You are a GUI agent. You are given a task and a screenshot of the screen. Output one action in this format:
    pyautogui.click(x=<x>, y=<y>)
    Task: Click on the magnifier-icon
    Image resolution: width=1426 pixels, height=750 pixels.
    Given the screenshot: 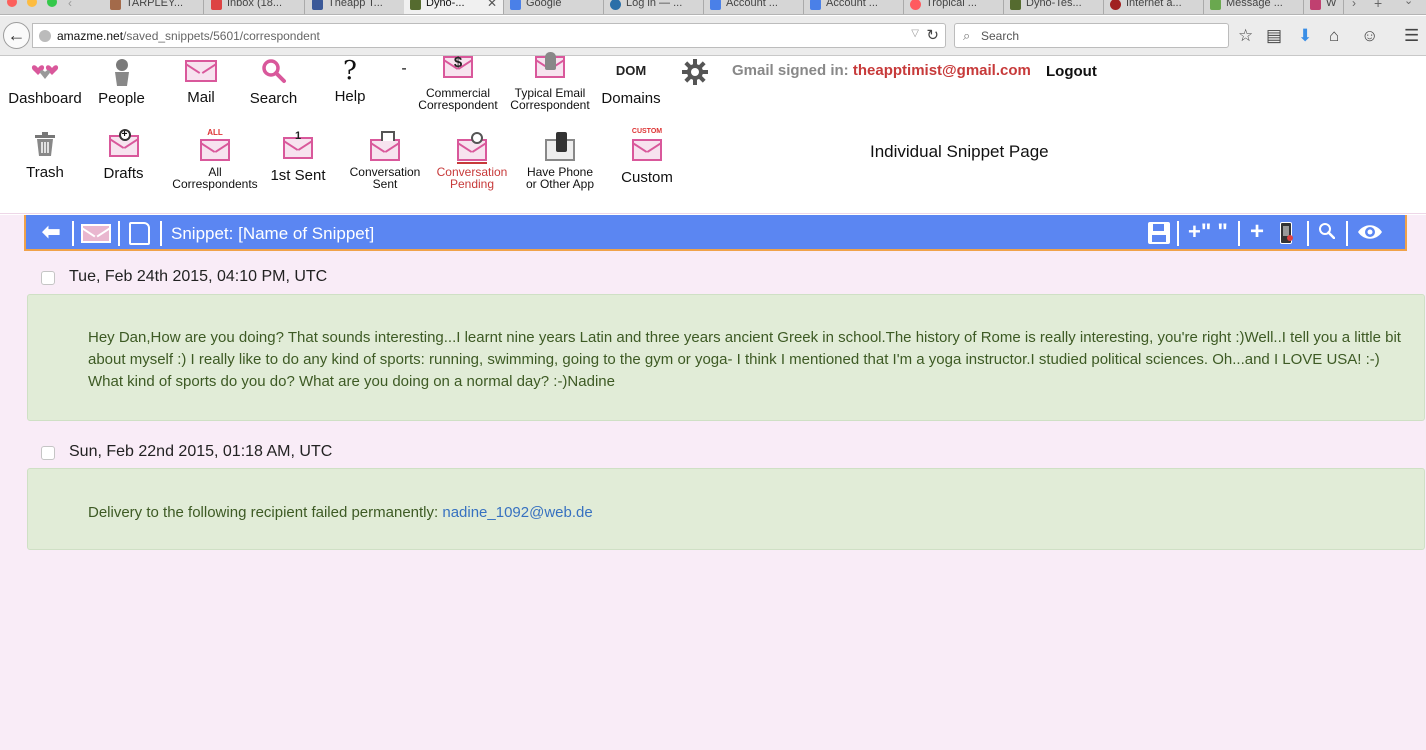 What is the action you would take?
    pyautogui.click(x=273, y=71)
    